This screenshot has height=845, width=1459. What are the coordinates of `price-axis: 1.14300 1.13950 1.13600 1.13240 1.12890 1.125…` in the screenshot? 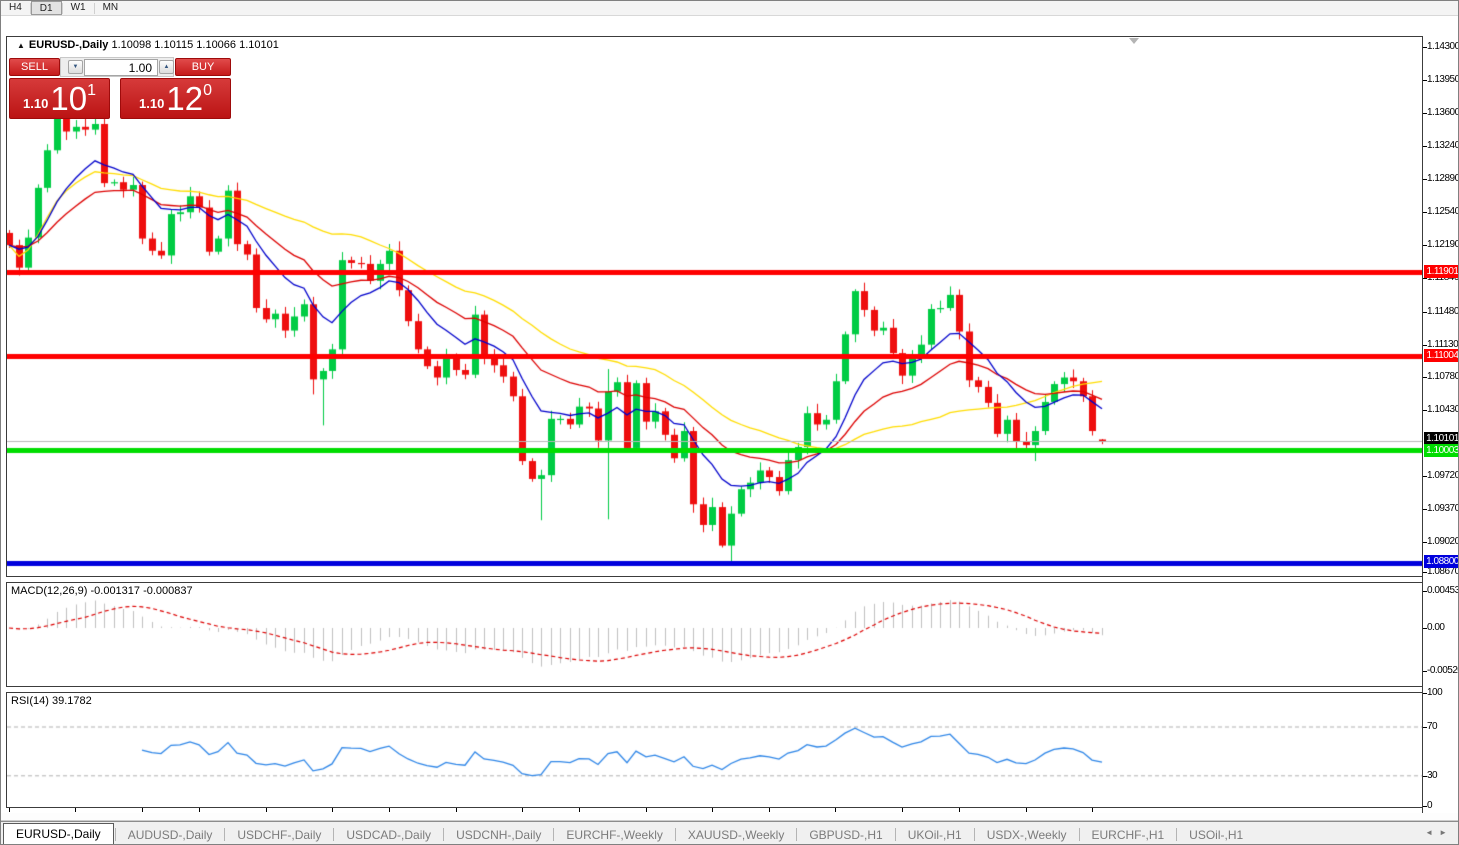 It's located at (1440, 432).